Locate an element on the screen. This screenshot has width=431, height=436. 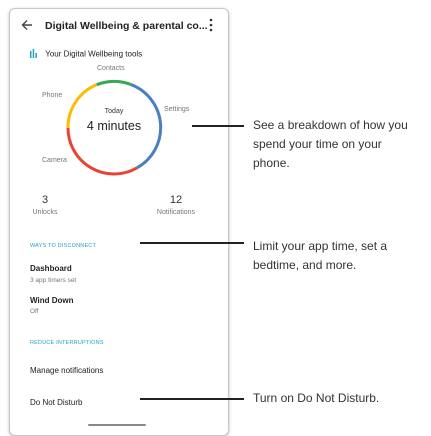
wind-down-title: Wind Down is located at coordinates (52, 300).